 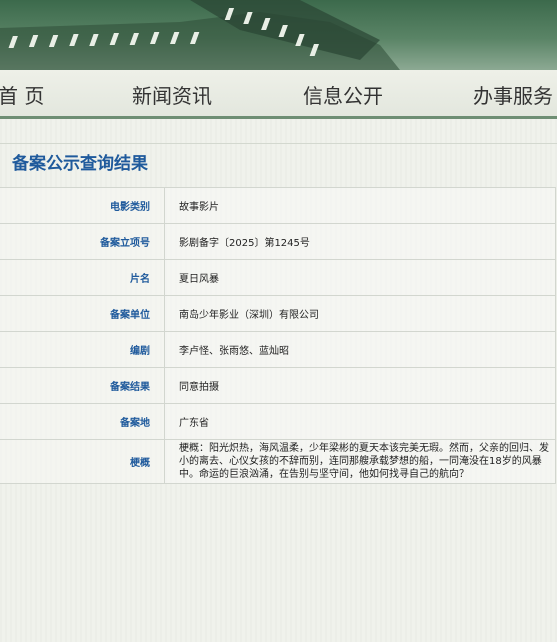 I want to click on row-label: 备案地, so click(x=82, y=421).